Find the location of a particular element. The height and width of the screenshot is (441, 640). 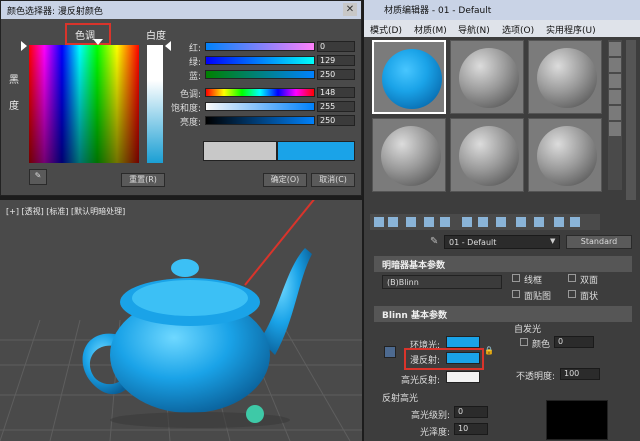

self-illum-color-checkbox is located at coordinates (524, 342).